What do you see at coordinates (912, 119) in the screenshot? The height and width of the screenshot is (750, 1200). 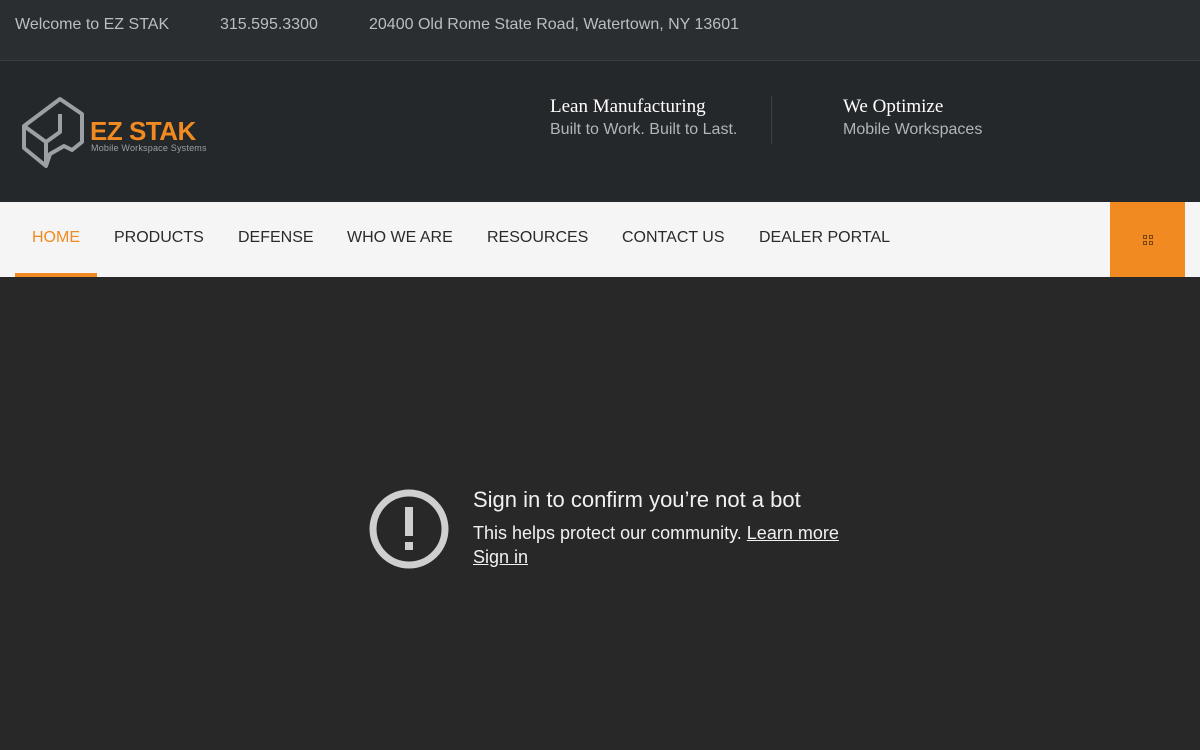 I see `header-tagline-optimize: We Optimize Mobile Workspaces` at bounding box center [912, 119].